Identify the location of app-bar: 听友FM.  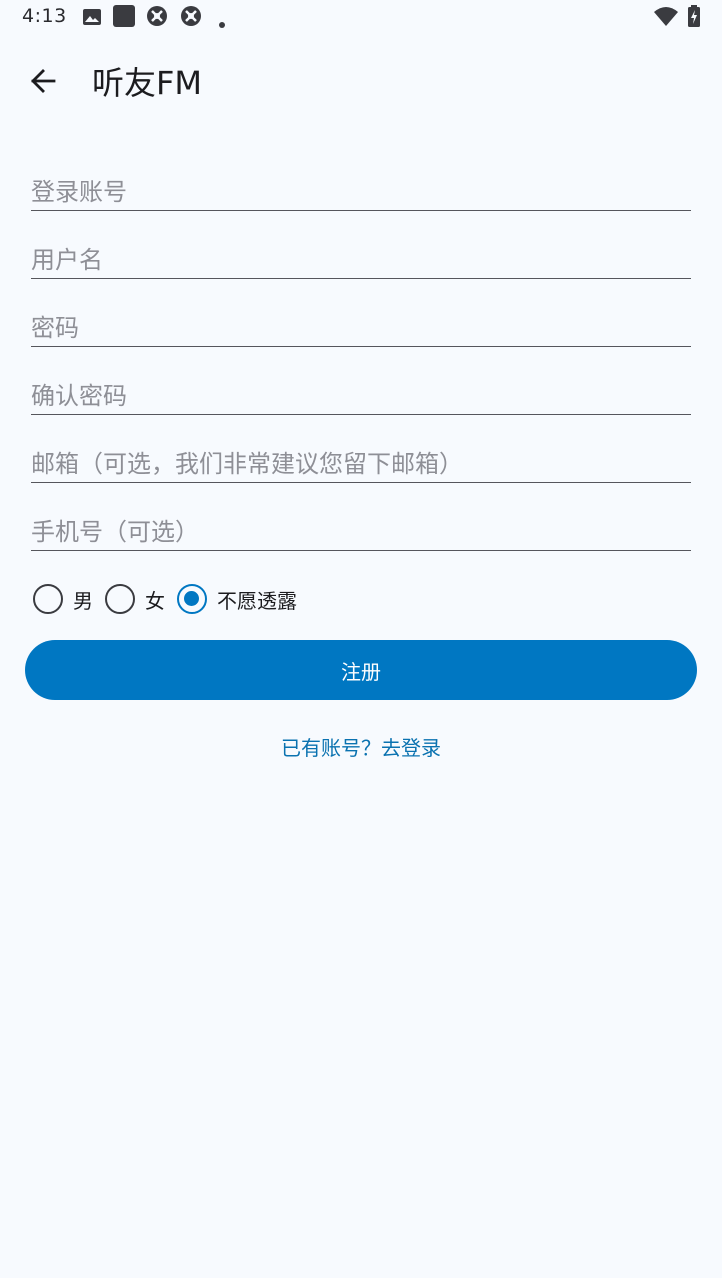
(361, 83).